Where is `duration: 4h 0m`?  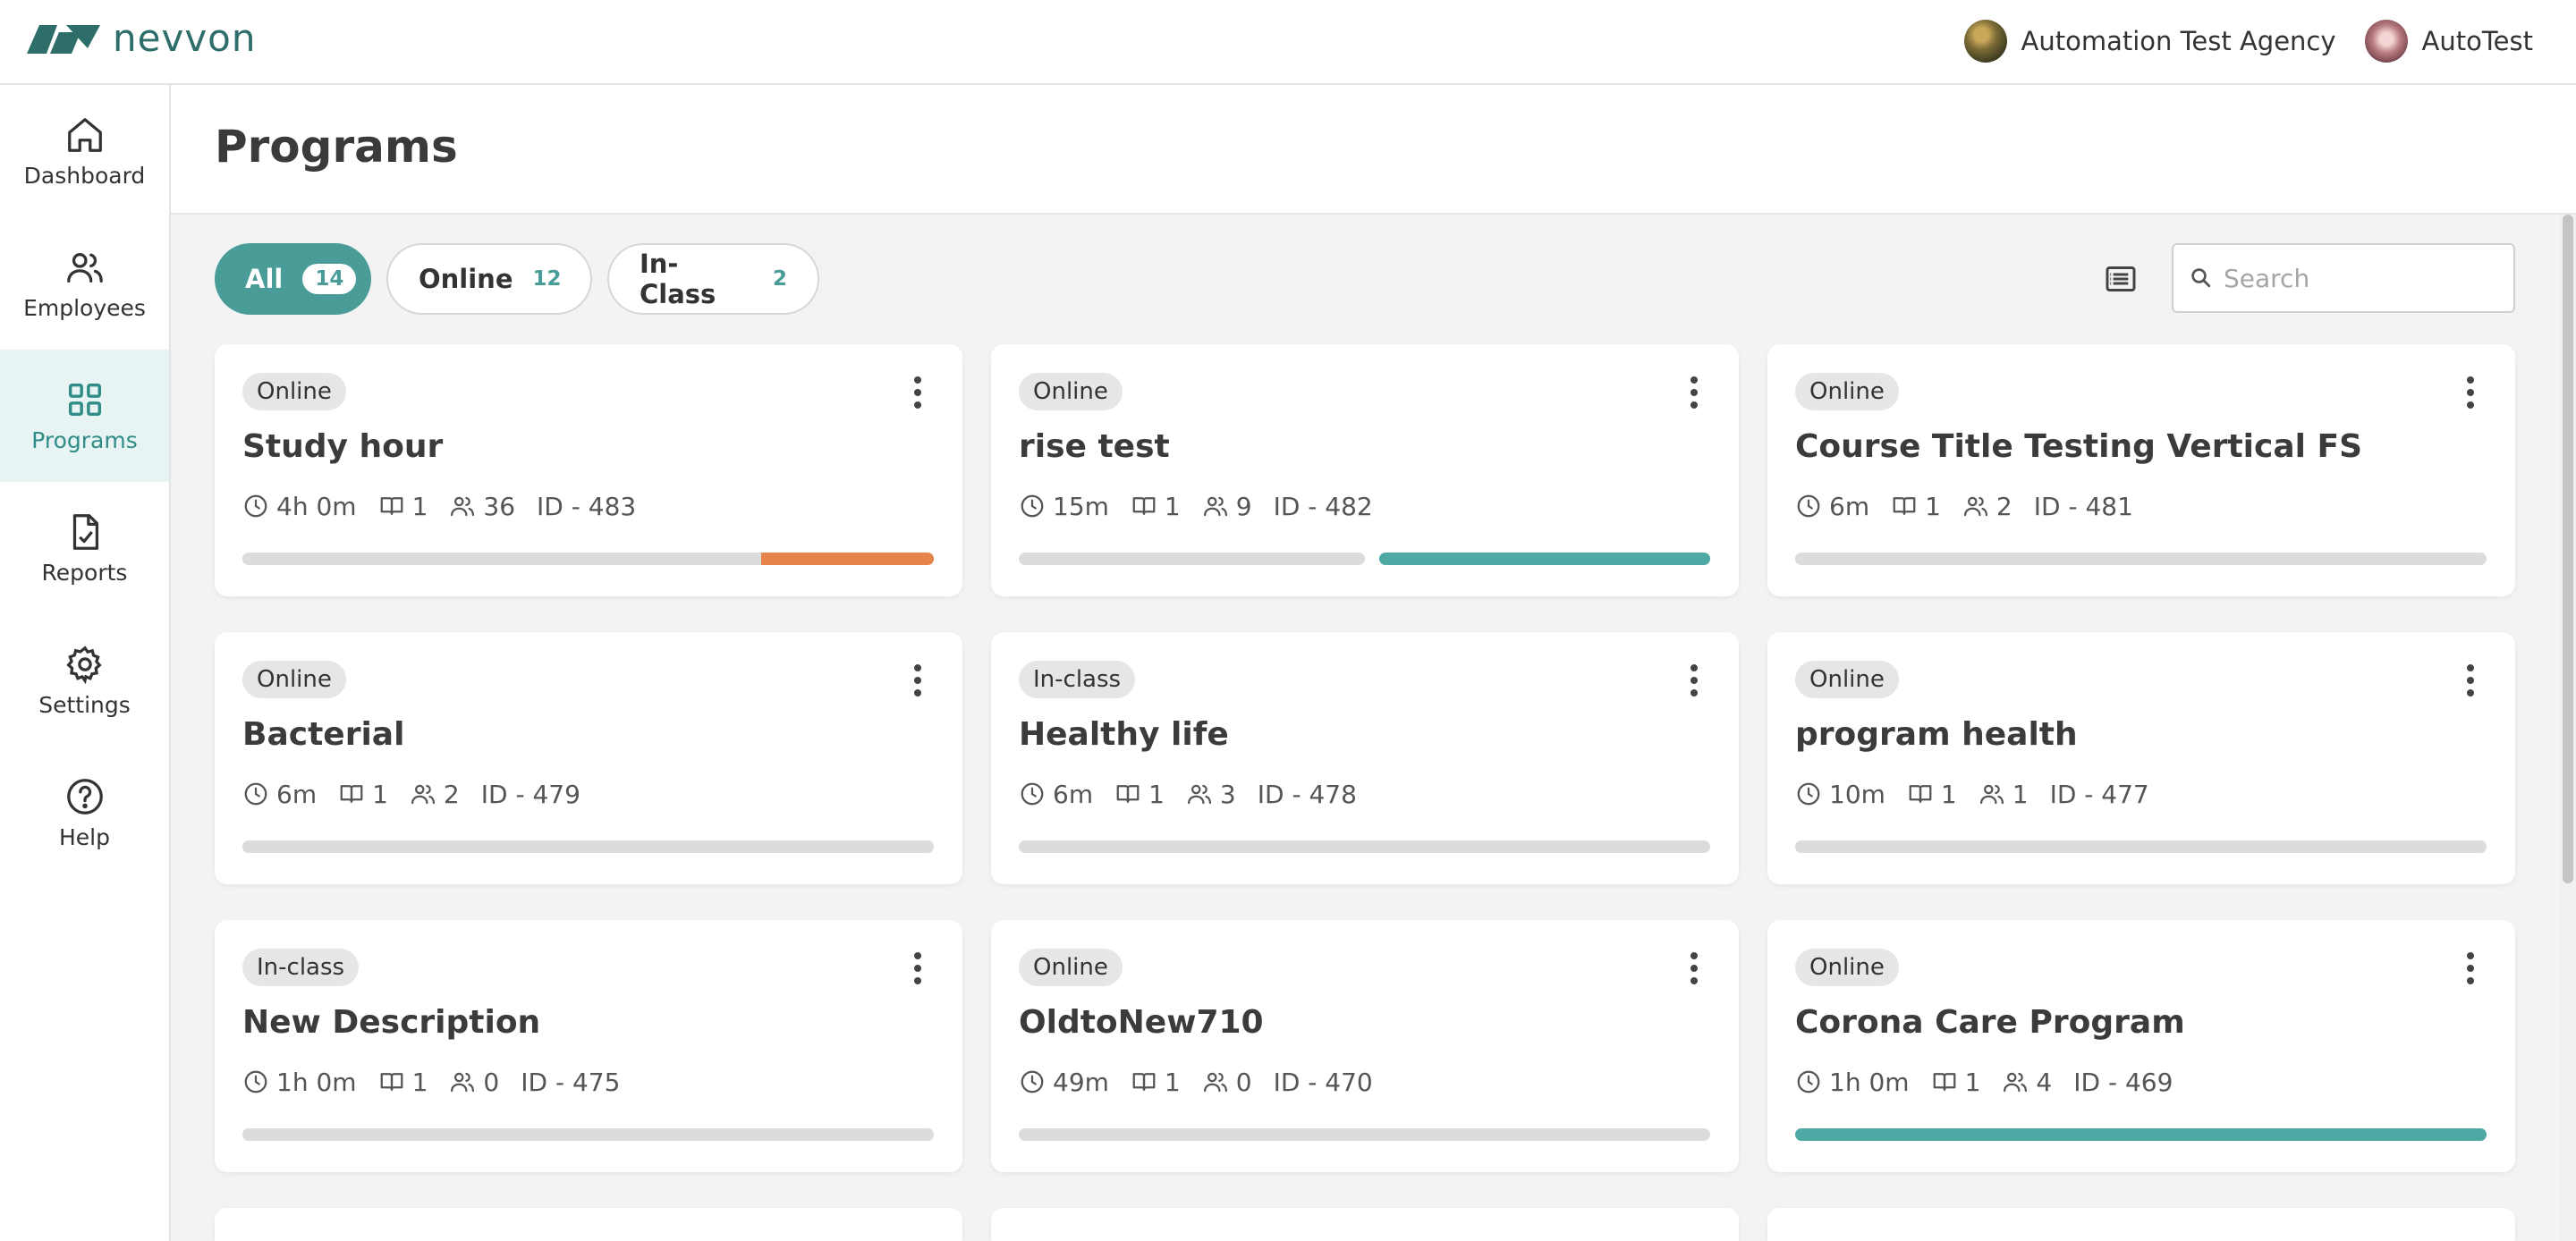
duration: 4h 0m is located at coordinates (299, 506).